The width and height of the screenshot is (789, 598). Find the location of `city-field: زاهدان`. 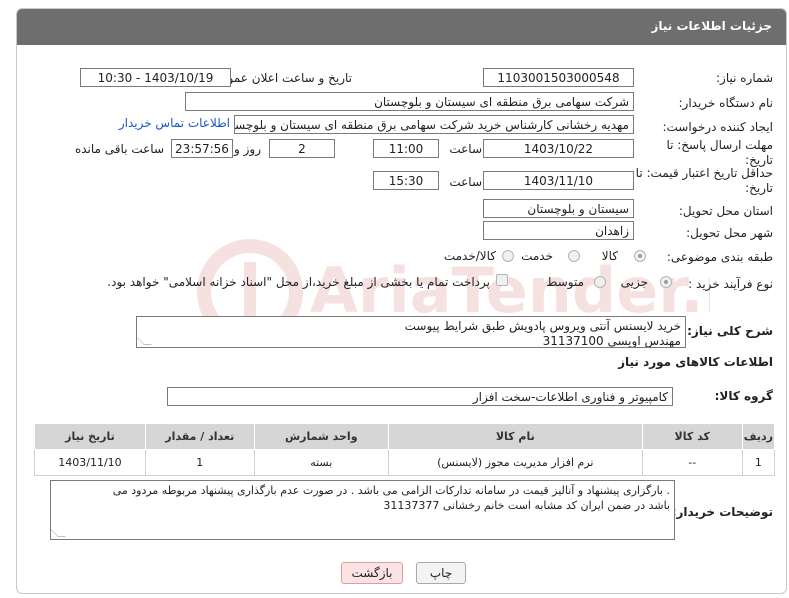

city-field: زاهدان is located at coordinates (558, 230).